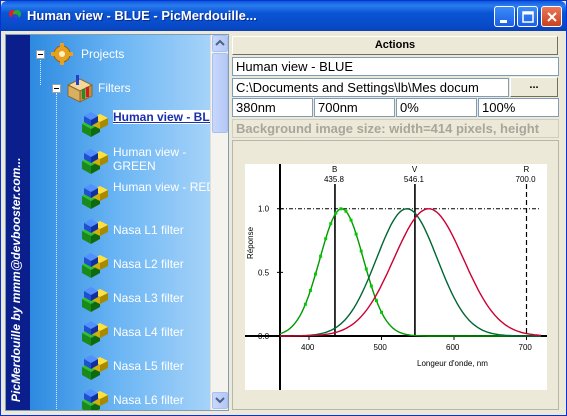  I want to click on actions-button: Actions, so click(395, 45).